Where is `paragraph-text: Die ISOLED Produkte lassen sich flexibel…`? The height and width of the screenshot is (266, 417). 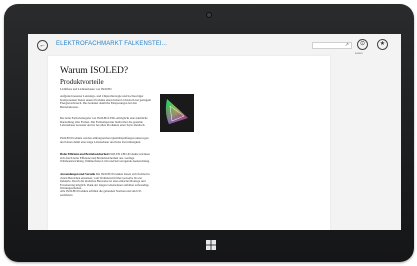 paragraph-text: Die ISOLED Produkte lassen sich flexibel… is located at coordinates (105, 181).